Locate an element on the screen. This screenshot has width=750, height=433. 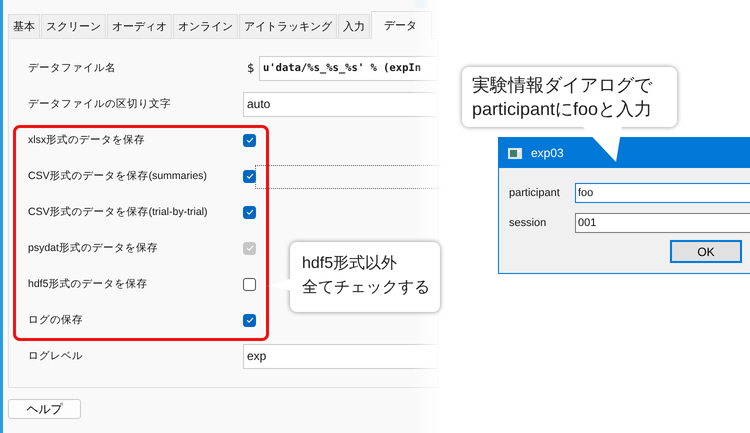
code-prefix: $ is located at coordinates (251, 68).